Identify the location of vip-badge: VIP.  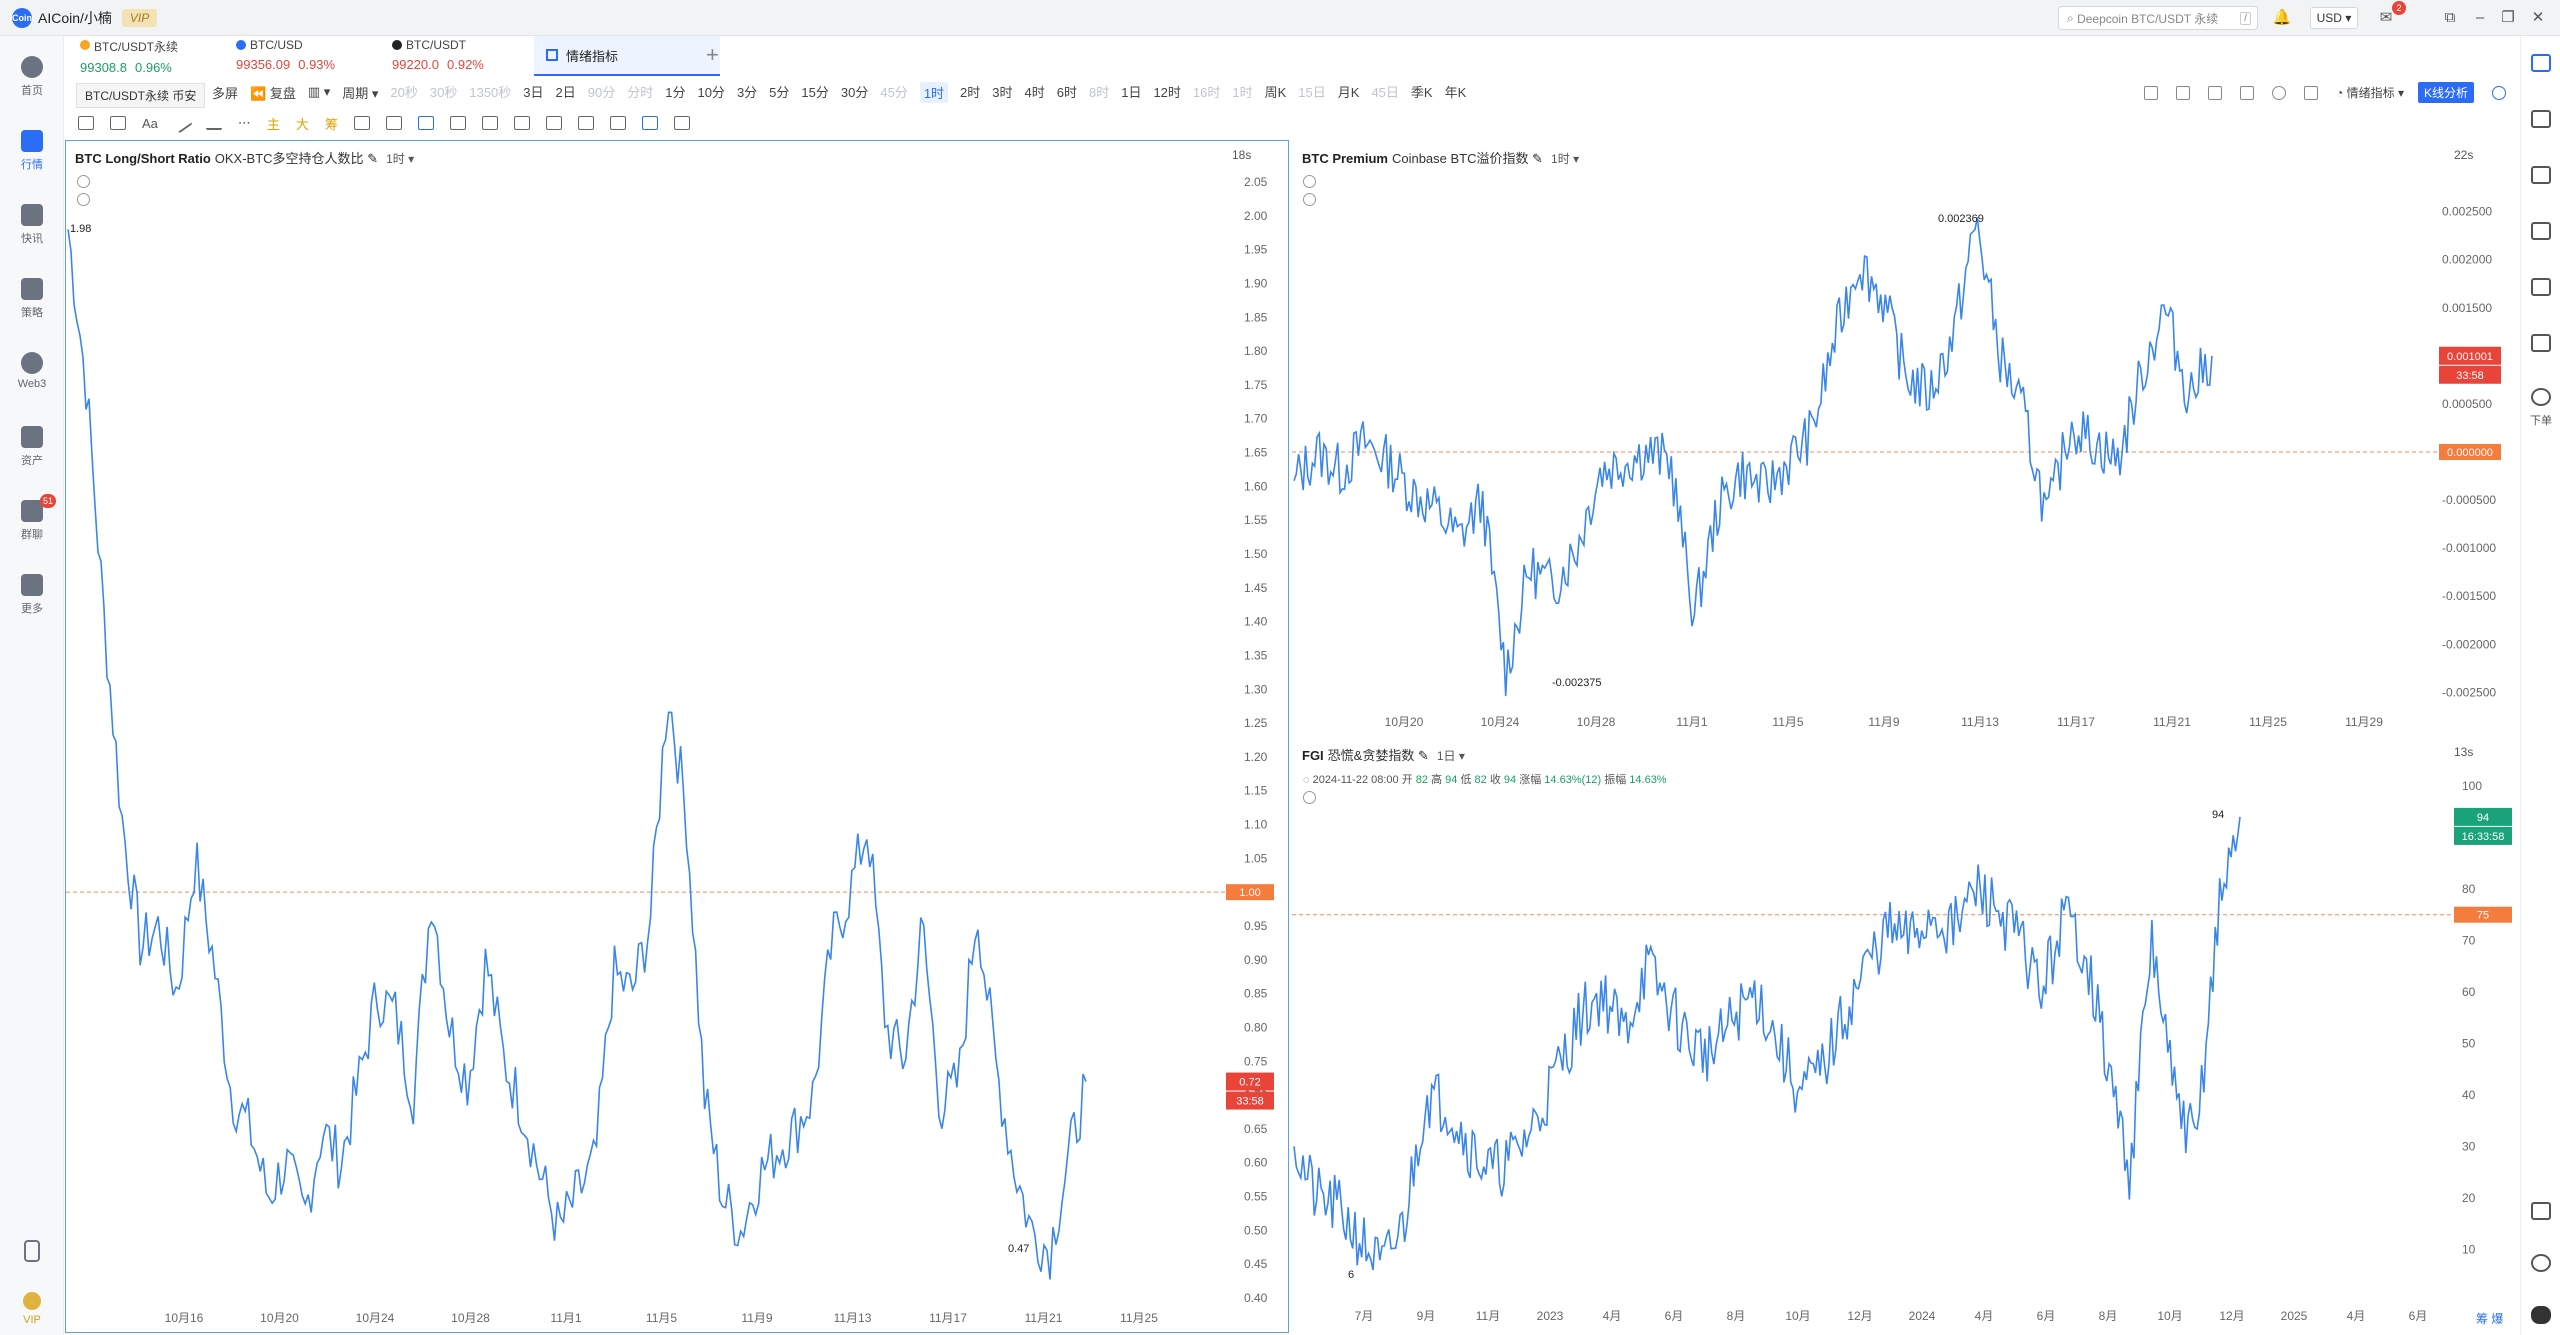
(139, 17).